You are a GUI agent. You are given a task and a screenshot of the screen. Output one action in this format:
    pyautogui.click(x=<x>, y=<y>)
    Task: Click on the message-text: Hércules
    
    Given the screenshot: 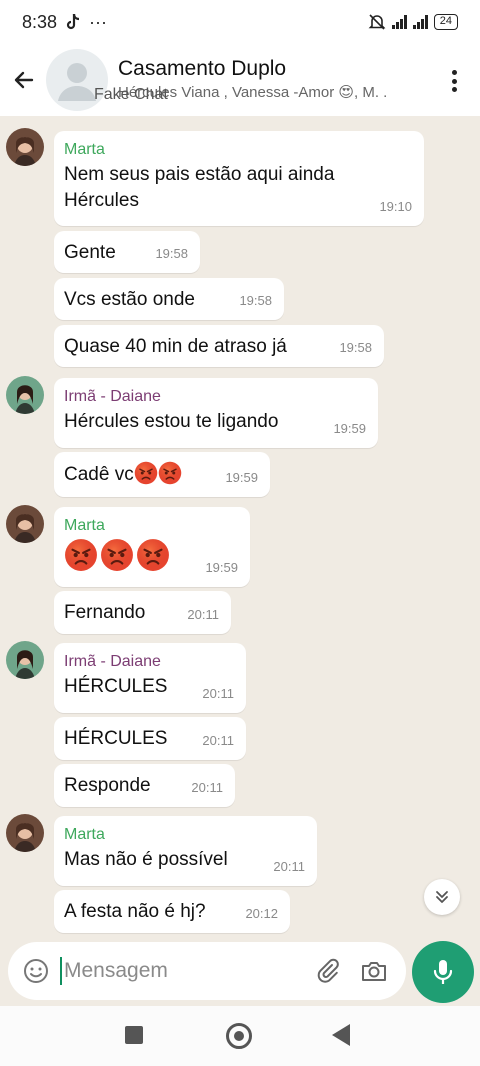 What is the action you would take?
    pyautogui.click(x=101, y=200)
    